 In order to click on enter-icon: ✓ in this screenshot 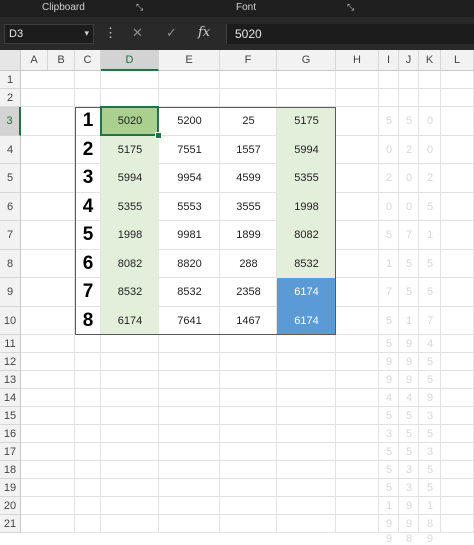, I will do `click(171, 33)`.